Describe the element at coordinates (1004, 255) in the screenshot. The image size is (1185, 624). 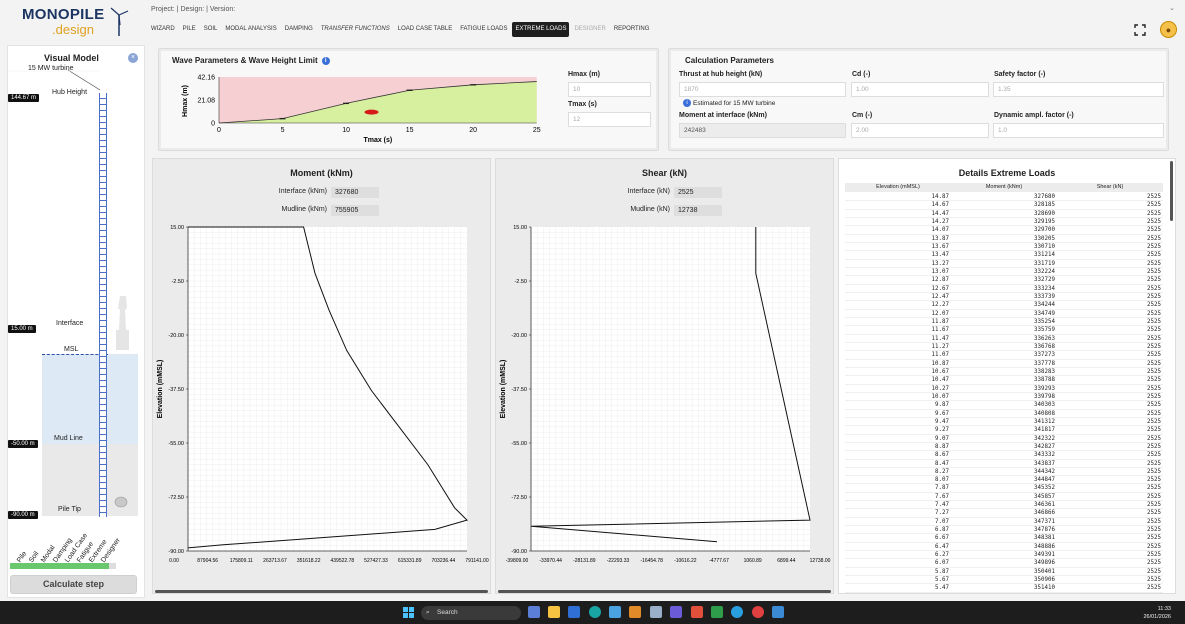
I see `table-row: 13.47 331214 2525` at that location.